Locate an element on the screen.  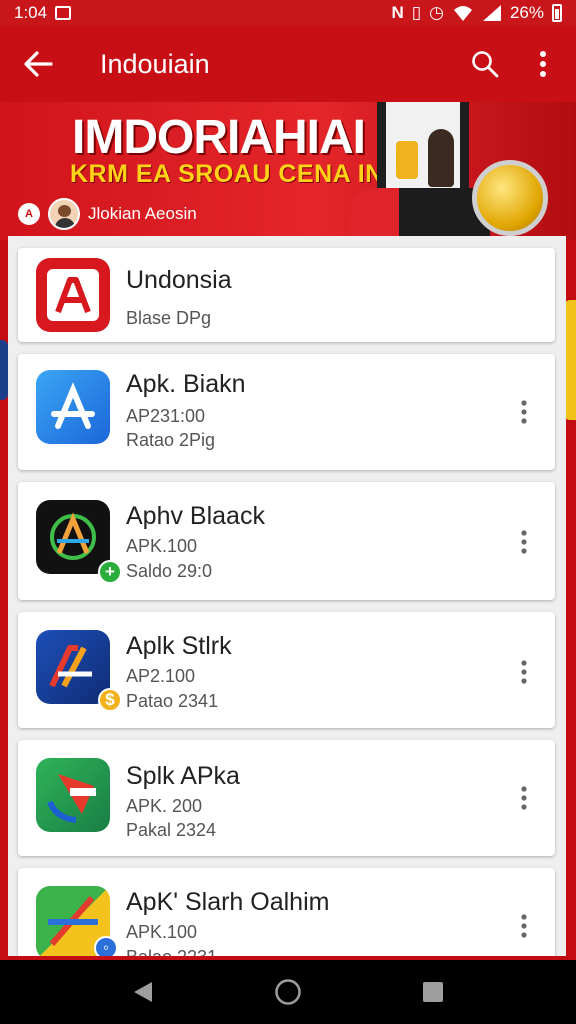
arrow-left-icon is located at coordinates (38, 64).